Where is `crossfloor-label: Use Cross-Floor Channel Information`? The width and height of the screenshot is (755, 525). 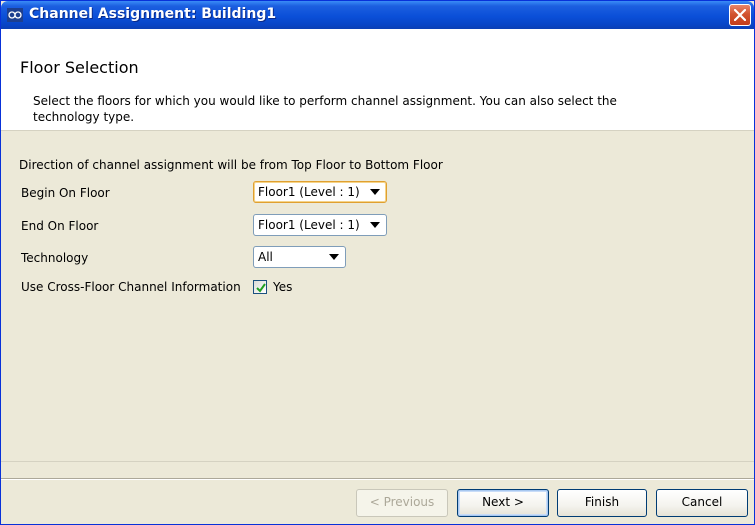 crossfloor-label: Use Cross-Floor Channel Information is located at coordinates (131, 287).